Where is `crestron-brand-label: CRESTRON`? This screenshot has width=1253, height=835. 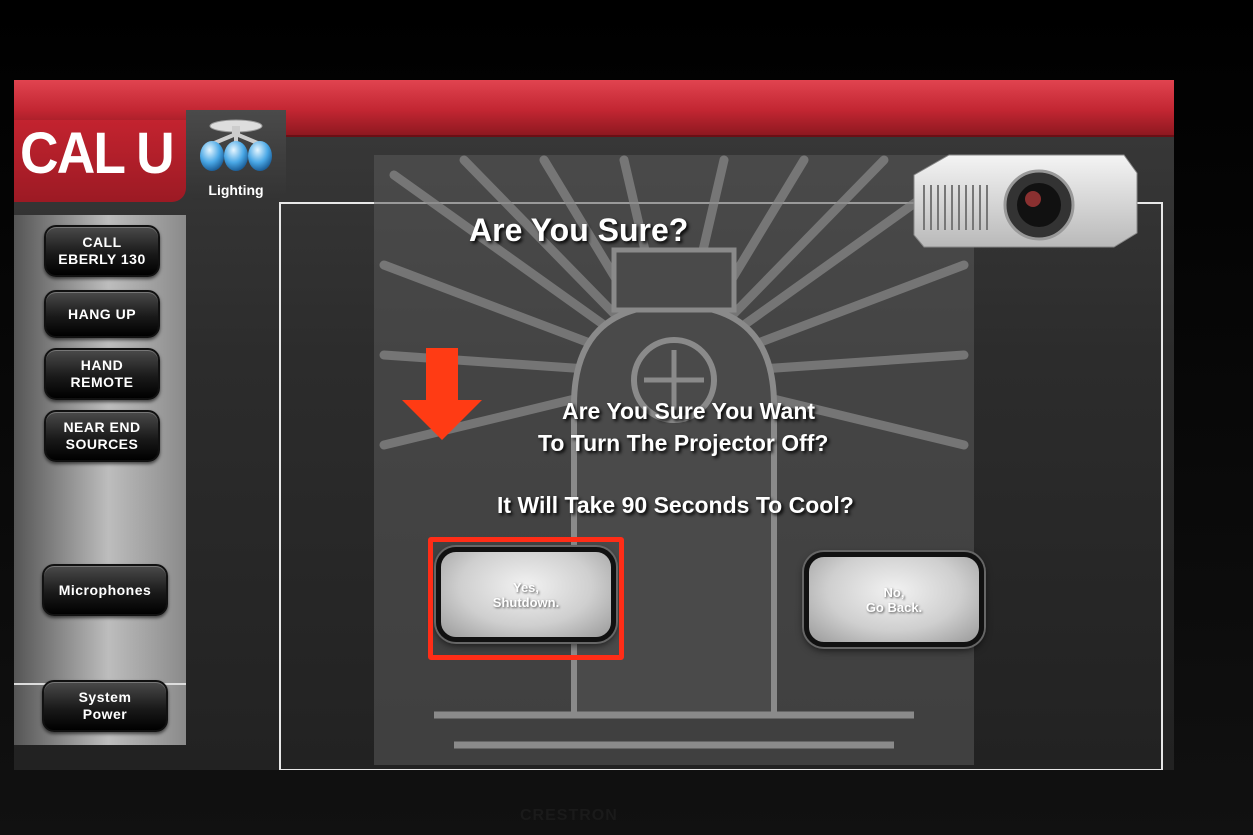 crestron-brand-label: CRESTRON is located at coordinates (569, 815).